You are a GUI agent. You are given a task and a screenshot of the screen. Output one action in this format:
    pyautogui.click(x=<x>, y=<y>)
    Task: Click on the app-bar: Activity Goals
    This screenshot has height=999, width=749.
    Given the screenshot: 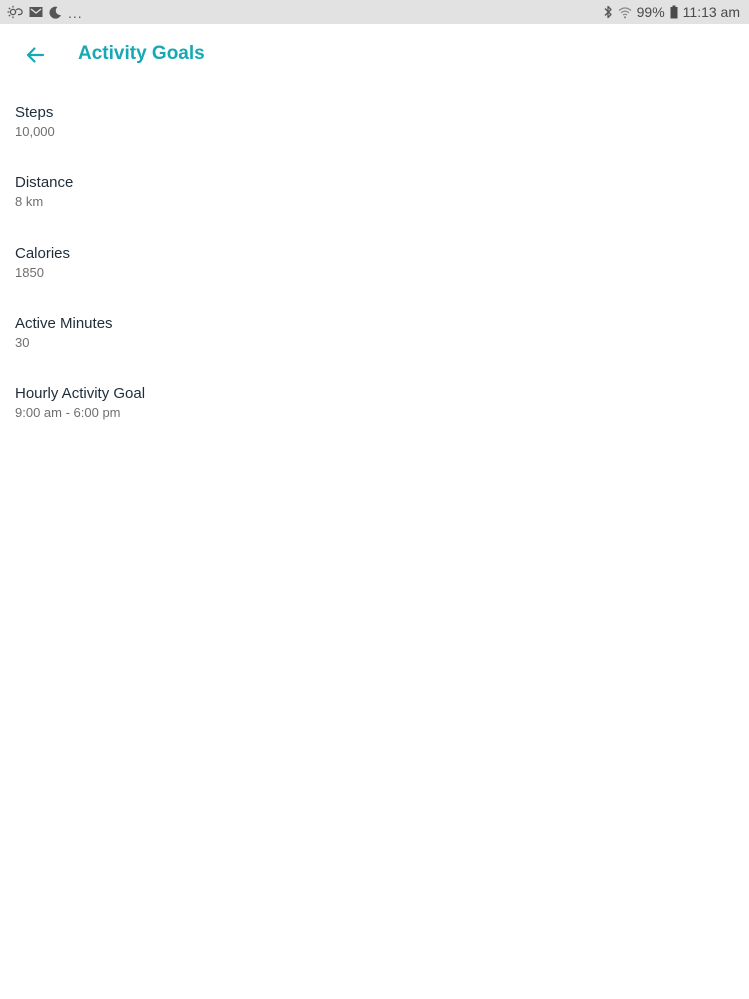 What is the action you would take?
    pyautogui.click(x=374, y=55)
    